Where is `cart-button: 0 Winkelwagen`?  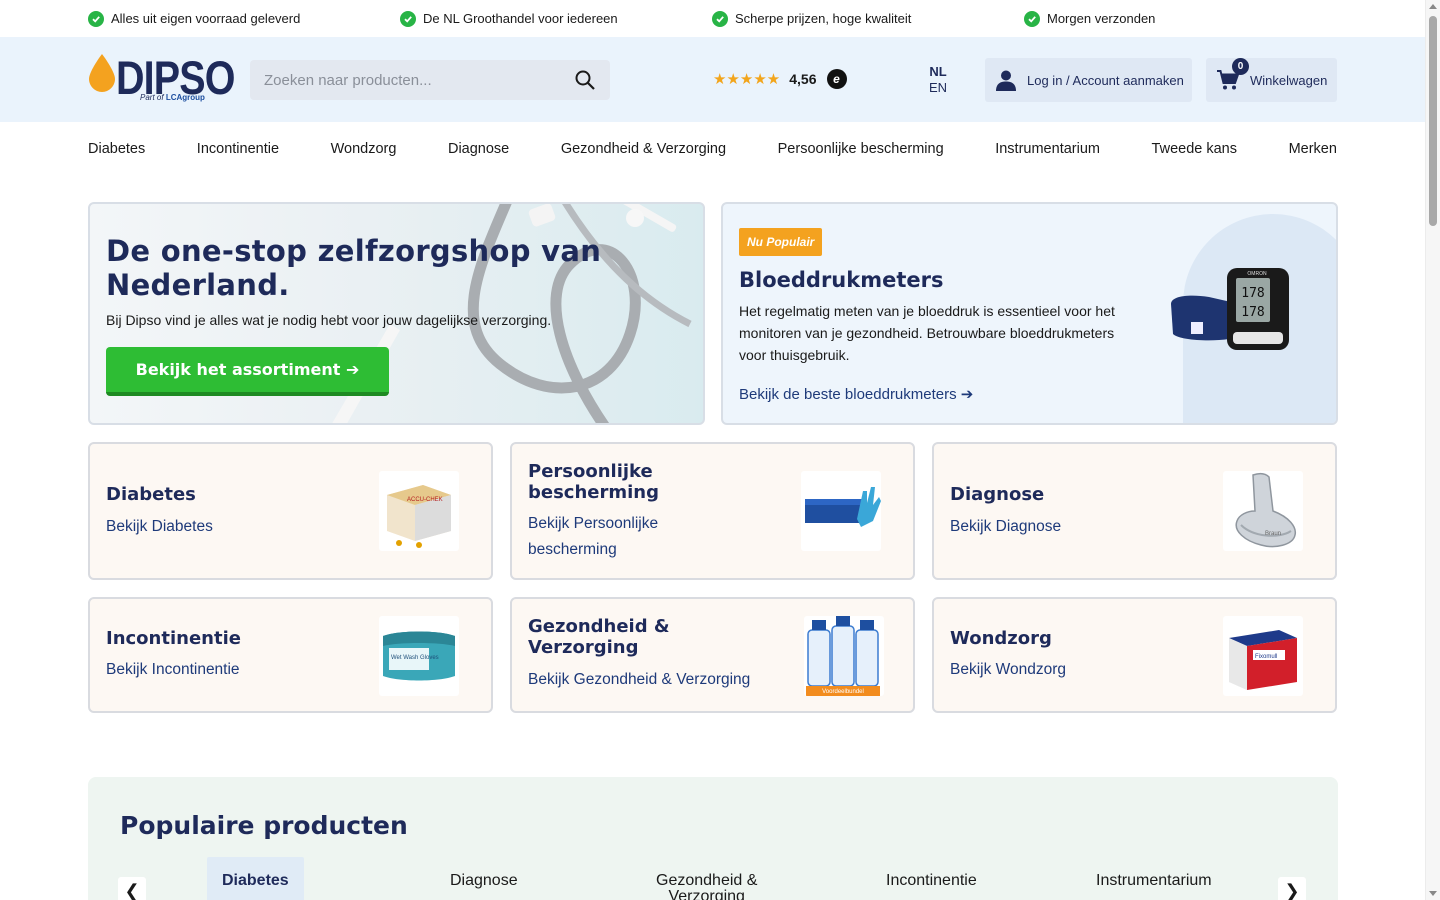 cart-button: 0 Winkelwagen is located at coordinates (1271, 80).